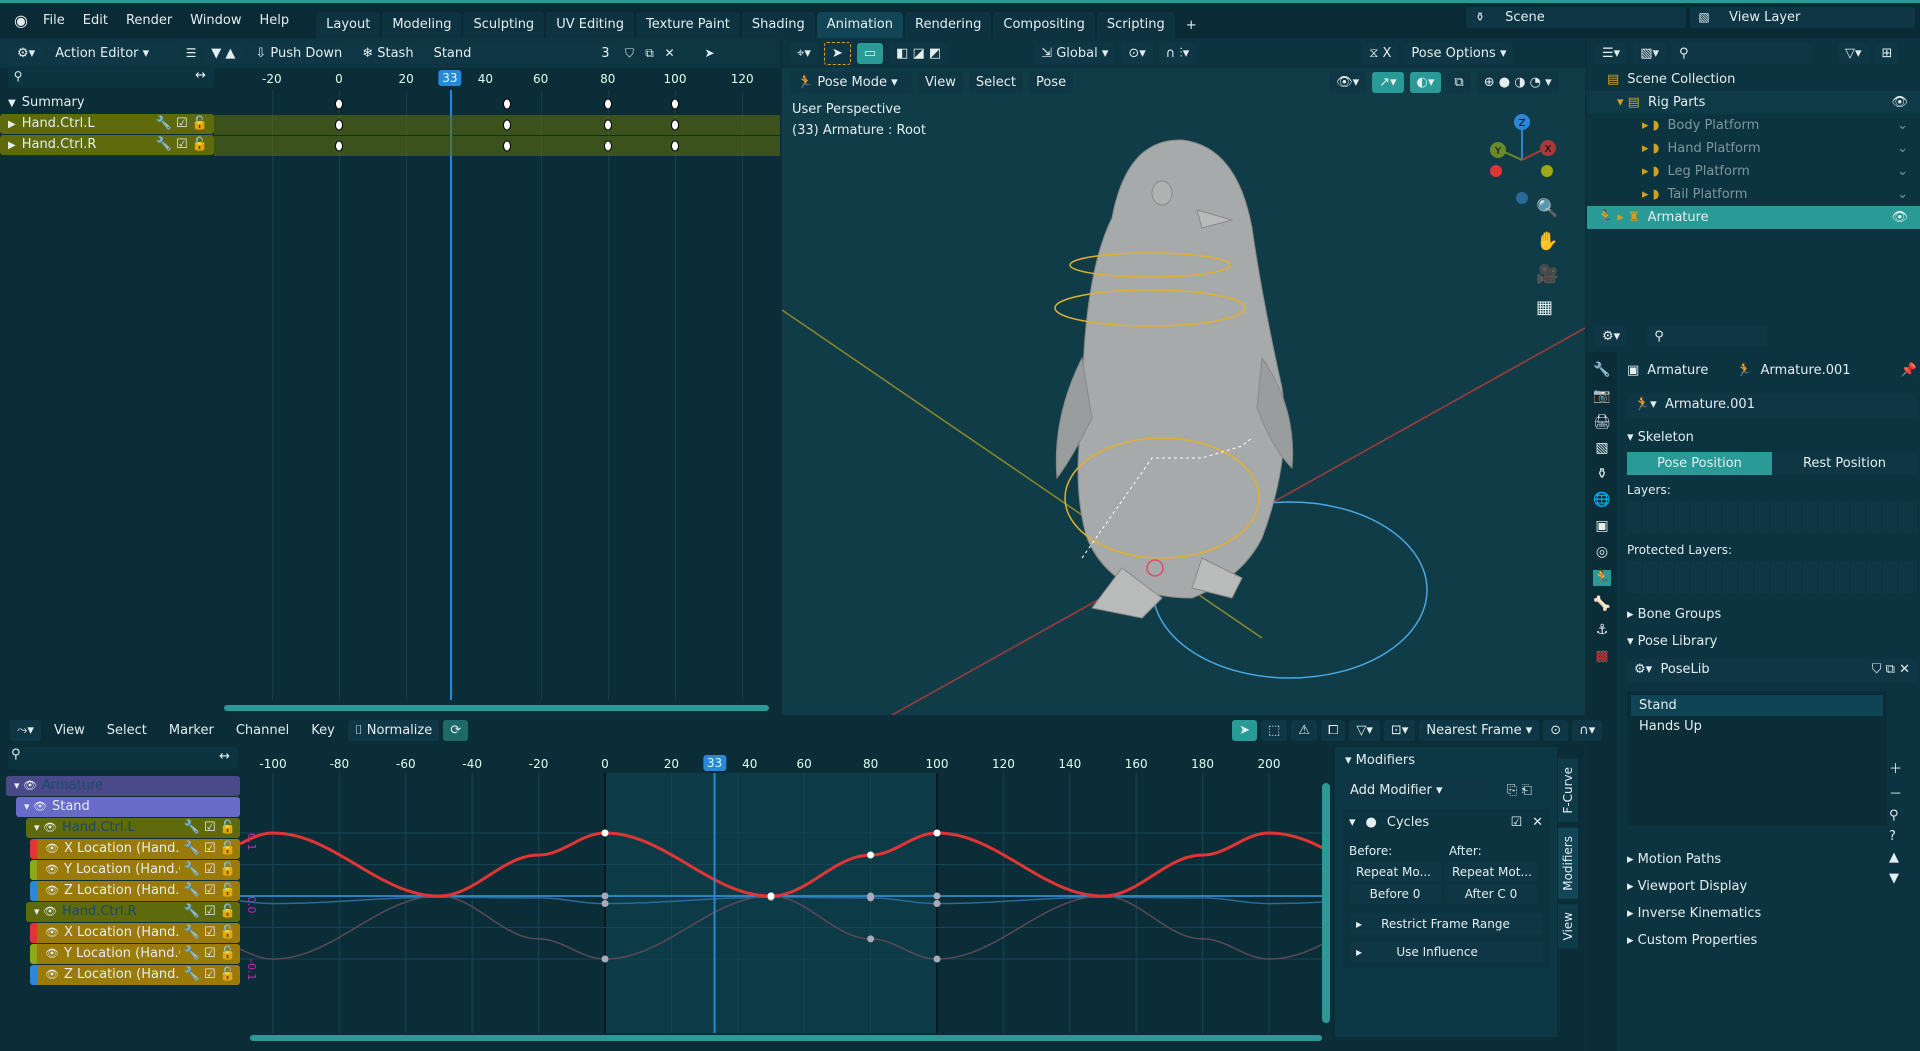 This screenshot has height=1051, width=1920. What do you see at coordinates (670, 53) in the screenshot?
I see `close-icon: ✕` at bounding box center [670, 53].